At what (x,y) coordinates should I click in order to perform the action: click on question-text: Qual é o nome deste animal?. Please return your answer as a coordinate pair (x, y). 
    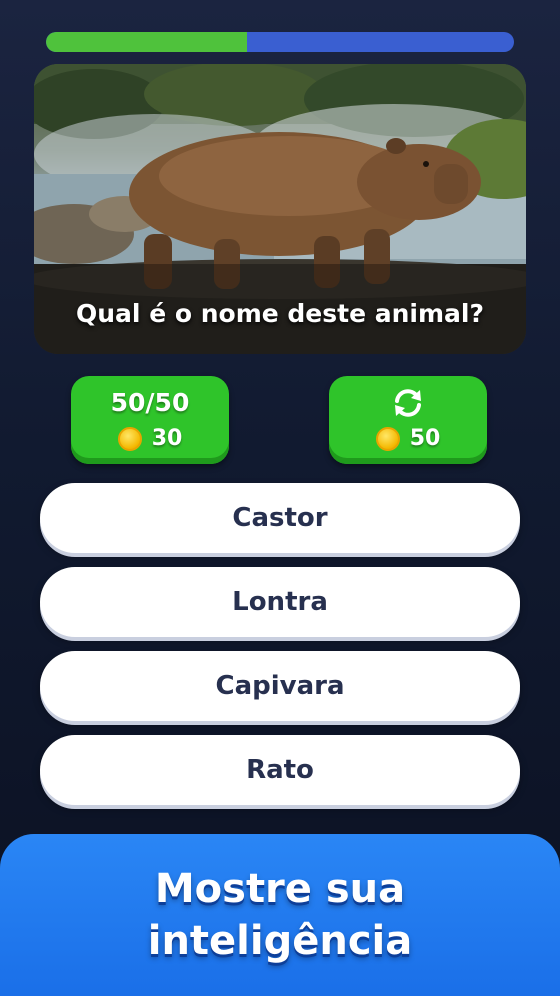
    Looking at the image, I should click on (280, 313).